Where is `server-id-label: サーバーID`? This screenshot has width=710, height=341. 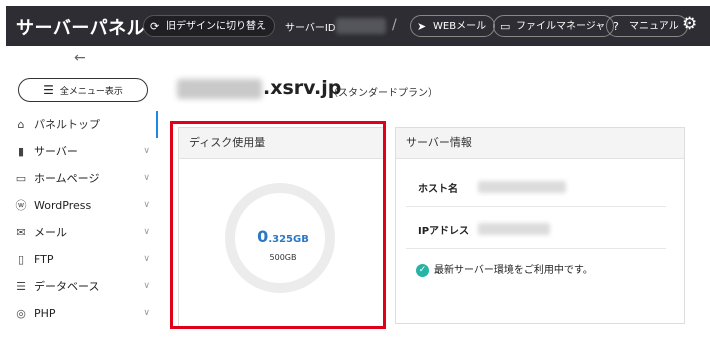
server-id-label: サーバーID is located at coordinates (310, 28).